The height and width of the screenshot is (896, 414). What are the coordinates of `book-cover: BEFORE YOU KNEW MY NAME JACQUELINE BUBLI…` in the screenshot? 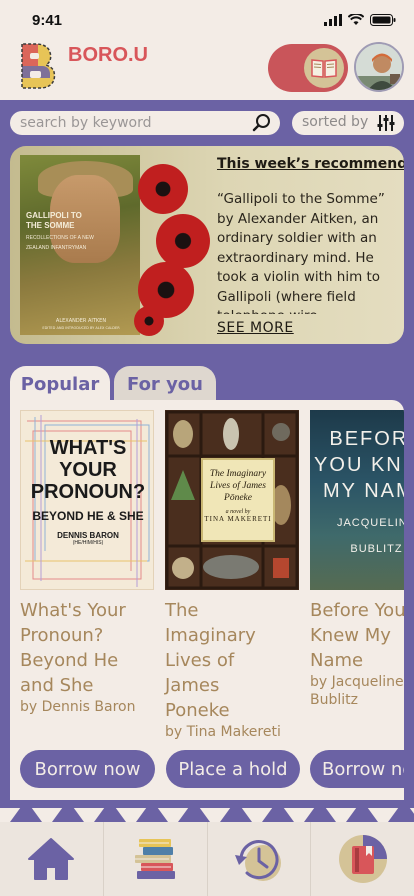 It's located at (357, 500).